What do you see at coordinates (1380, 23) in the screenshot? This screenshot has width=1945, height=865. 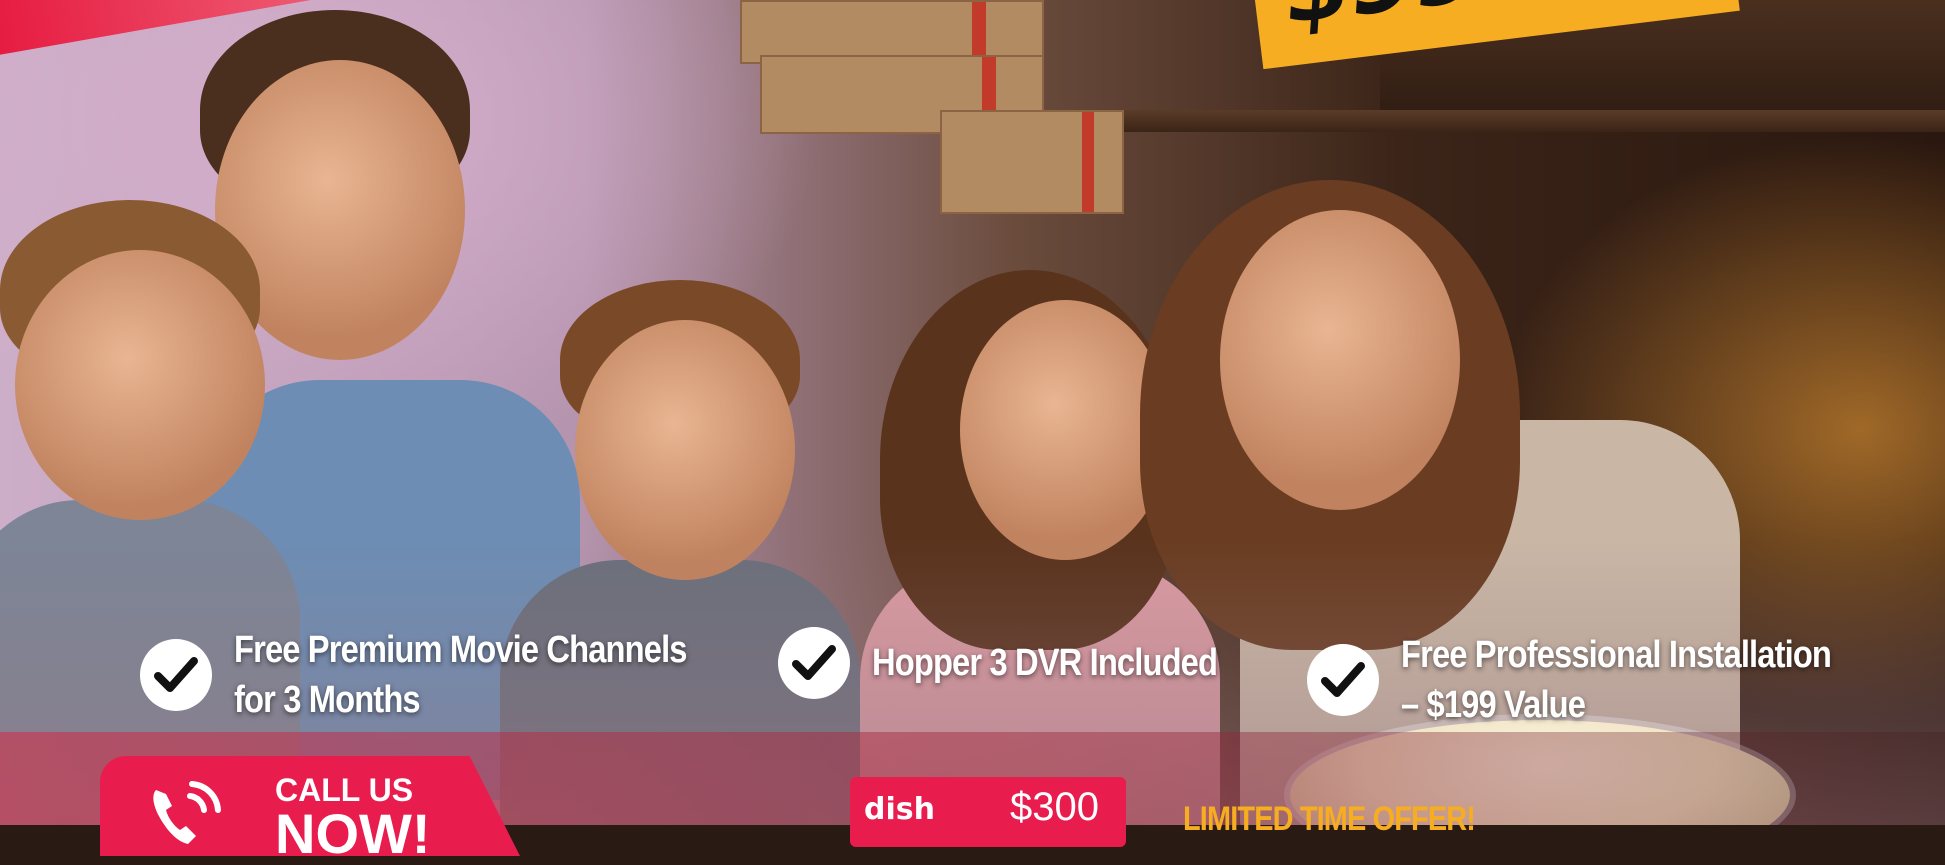 I see `price-text: $99` at bounding box center [1380, 23].